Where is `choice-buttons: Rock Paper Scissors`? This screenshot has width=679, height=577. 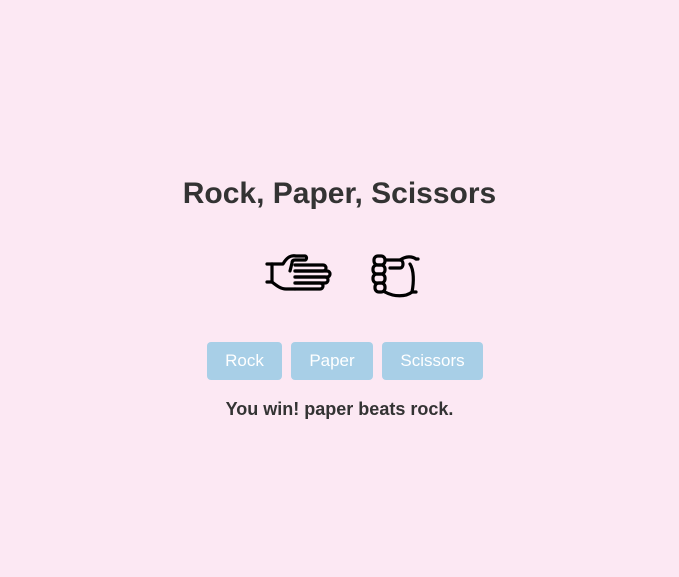 choice-buttons: Rock Paper Scissors is located at coordinates (339, 361).